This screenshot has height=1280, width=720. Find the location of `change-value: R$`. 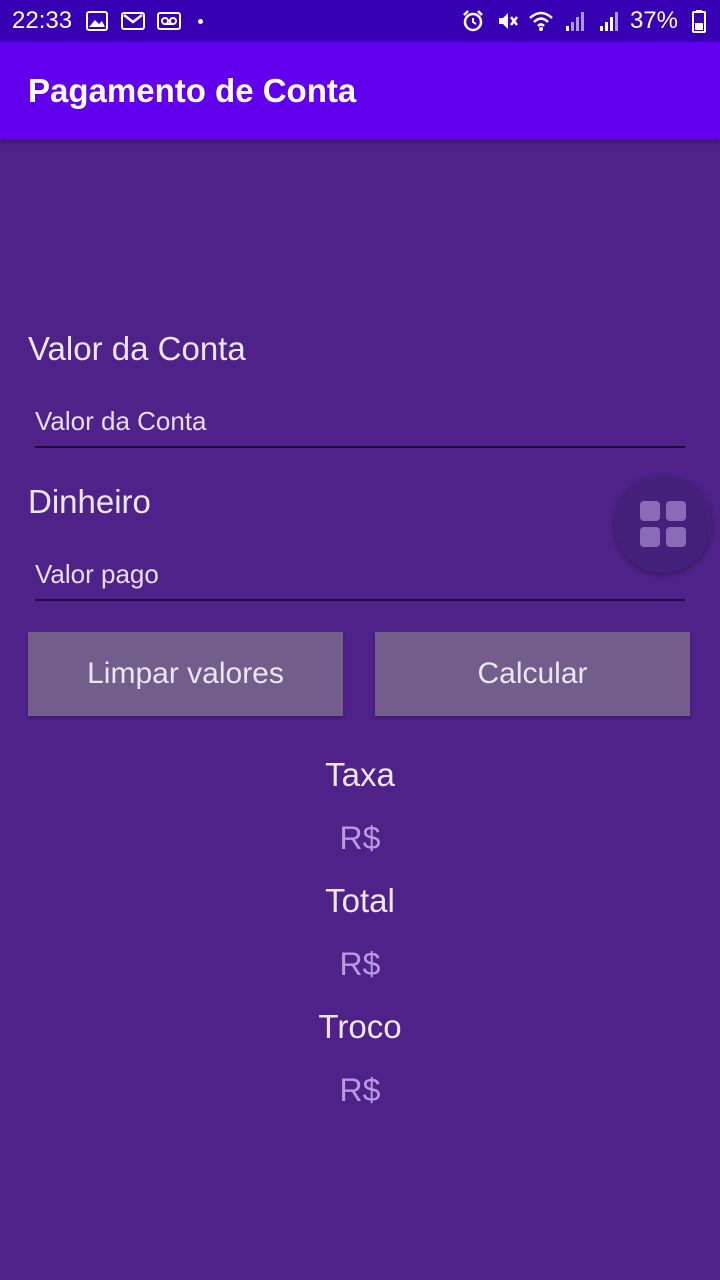

change-value: R$ is located at coordinates (360, 1090).